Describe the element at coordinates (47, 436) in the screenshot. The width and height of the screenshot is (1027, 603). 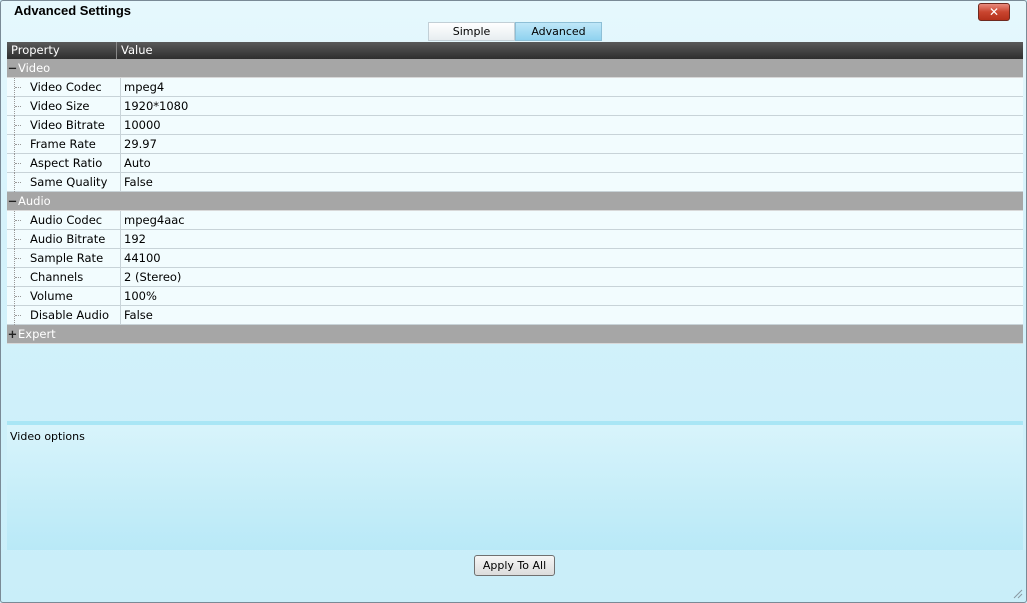
I see `description-text: Video options` at that location.